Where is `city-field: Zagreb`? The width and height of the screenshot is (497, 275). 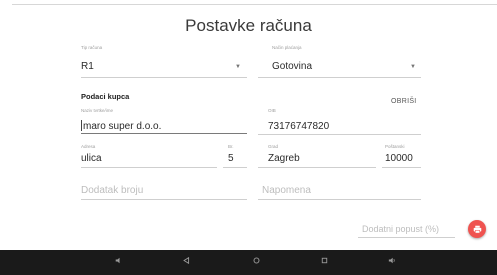
city-field: Zagreb is located at coordinates (318, 158).